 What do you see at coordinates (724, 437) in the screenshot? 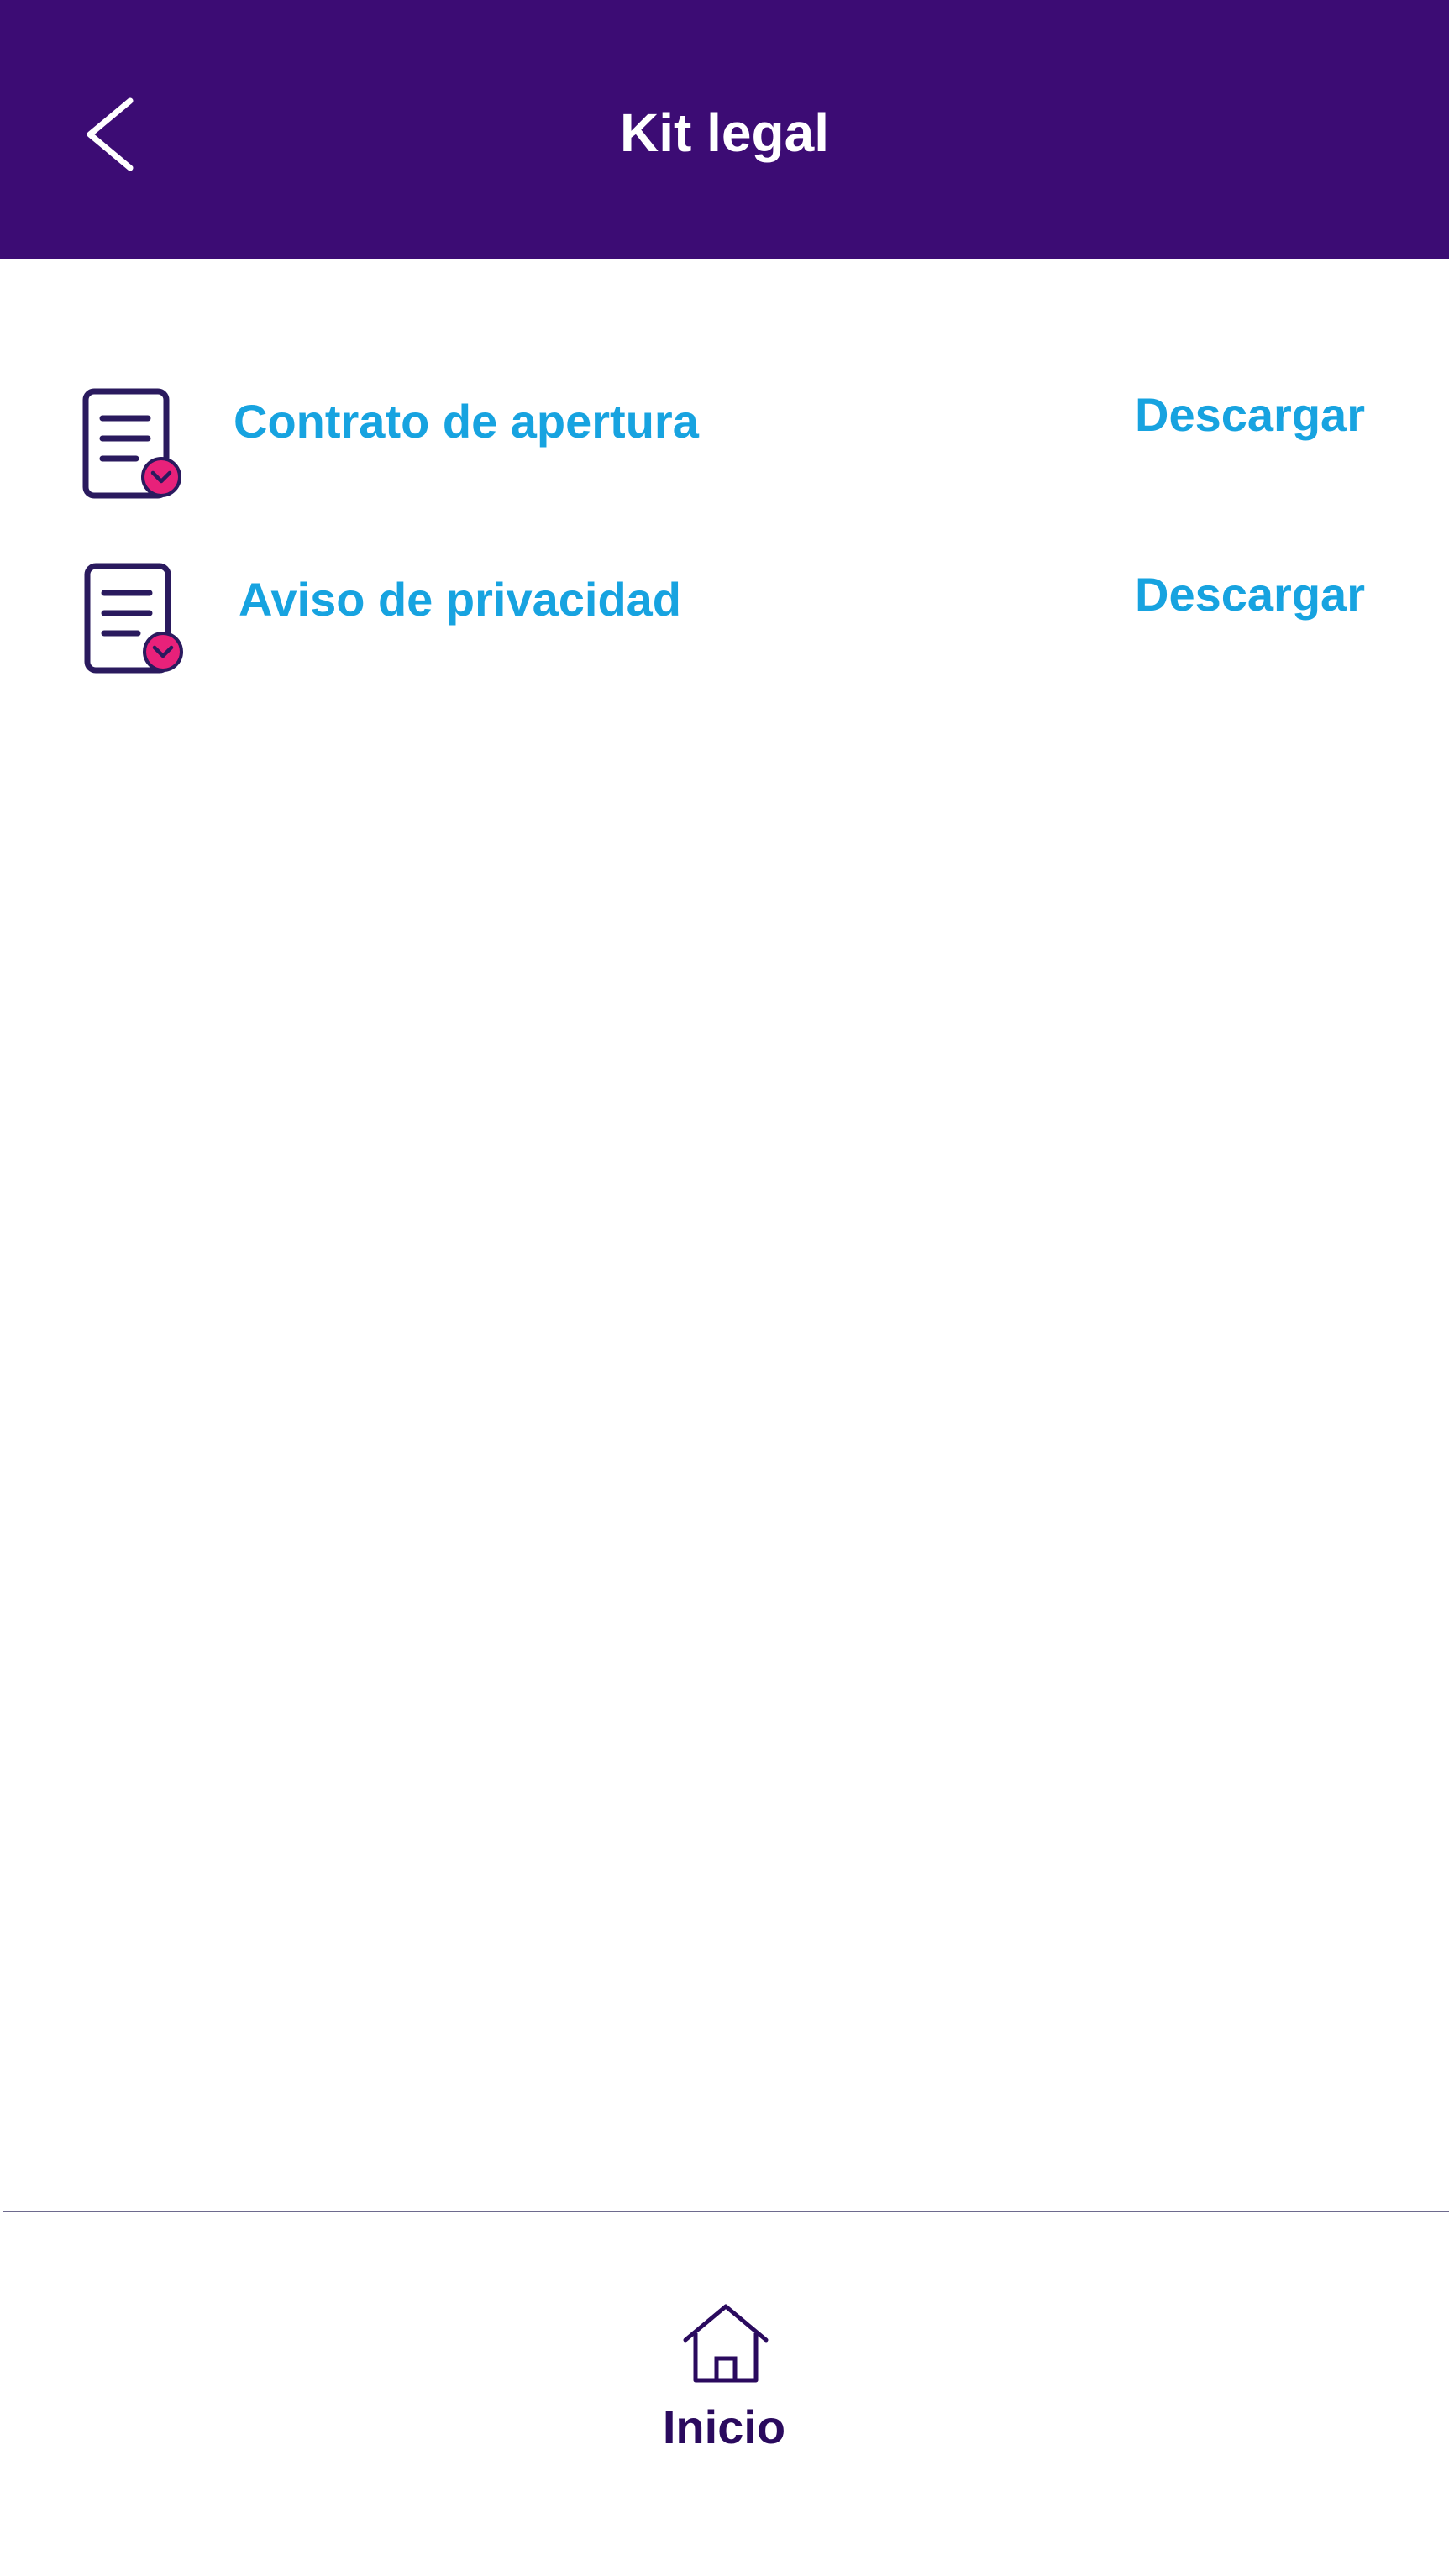
I see `document-row-contrato: Contrato de apertura Descargar` at bounding box center [724, 437].